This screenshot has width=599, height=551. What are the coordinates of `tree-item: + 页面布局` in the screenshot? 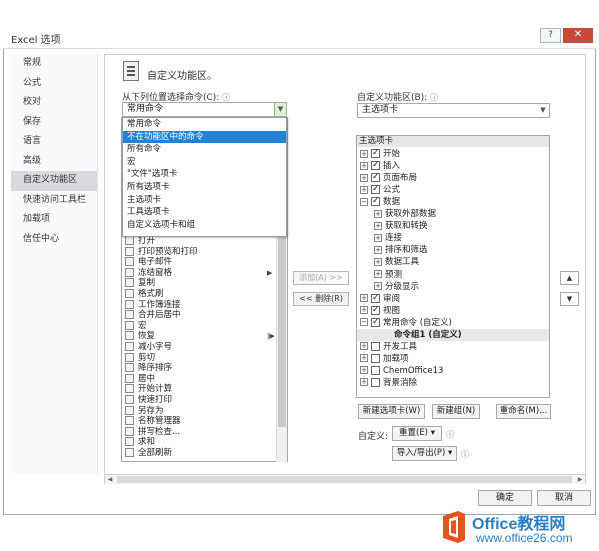 It's located at (388, 177).